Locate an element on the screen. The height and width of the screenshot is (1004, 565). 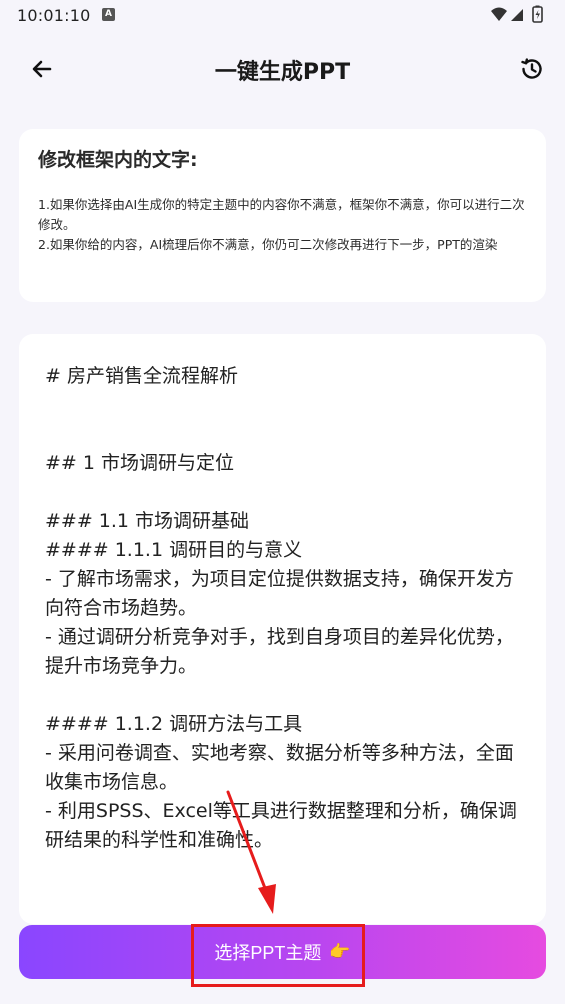
choose-ppt-theme-button: 选择PPT主题 👉 is located at coordinates (282, 952).